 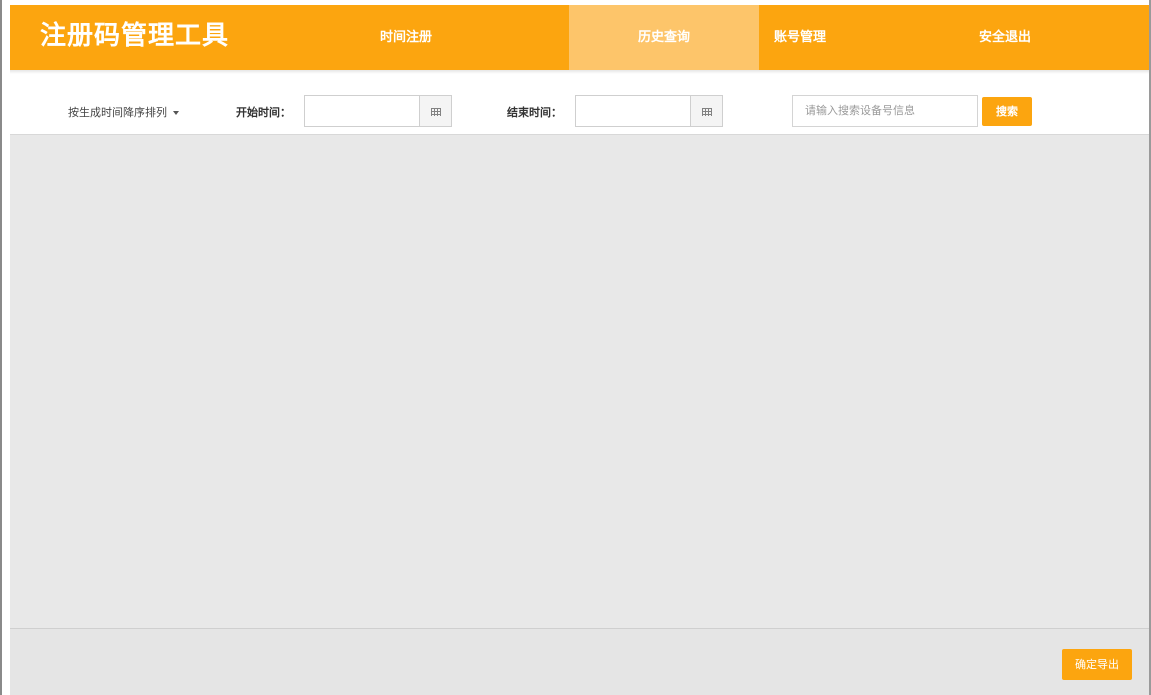 I want to click on start-time-picker, so click(x=378, y=111).